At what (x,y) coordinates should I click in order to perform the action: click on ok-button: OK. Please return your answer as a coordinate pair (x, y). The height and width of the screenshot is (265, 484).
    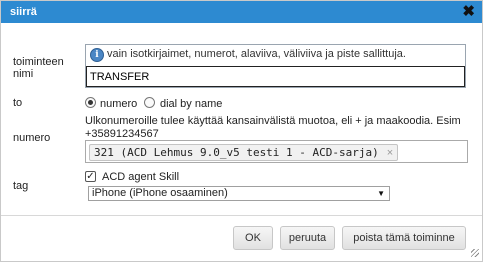
    Looking at the image, I should click on (253, 238).